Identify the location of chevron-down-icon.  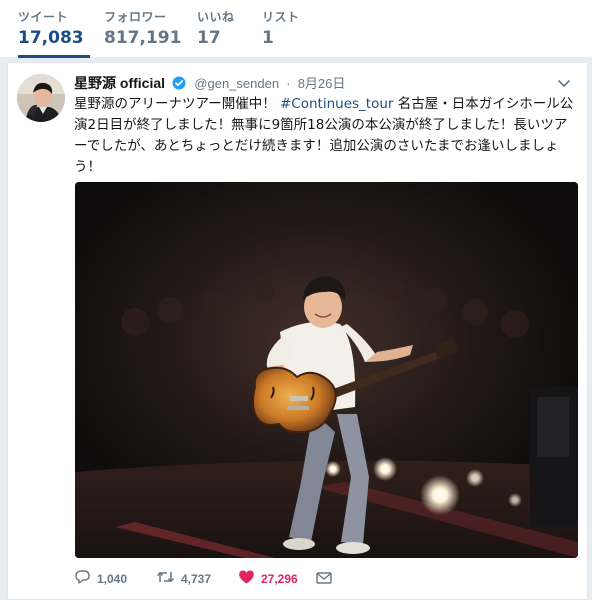
(564, 83).